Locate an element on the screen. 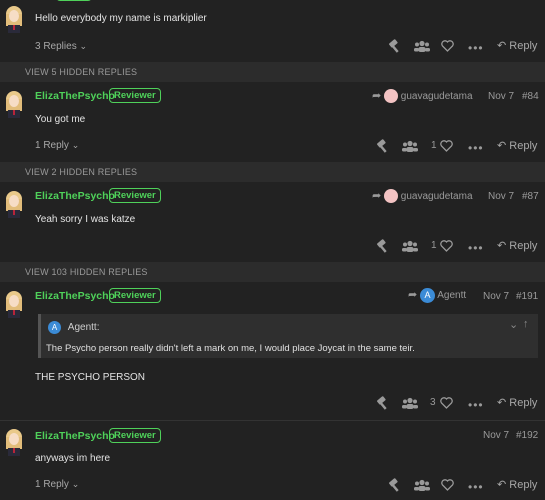 Image resolution: width=545 pixels, height=500 pixels. post-number: #87 is located at coordinates (530, 196).